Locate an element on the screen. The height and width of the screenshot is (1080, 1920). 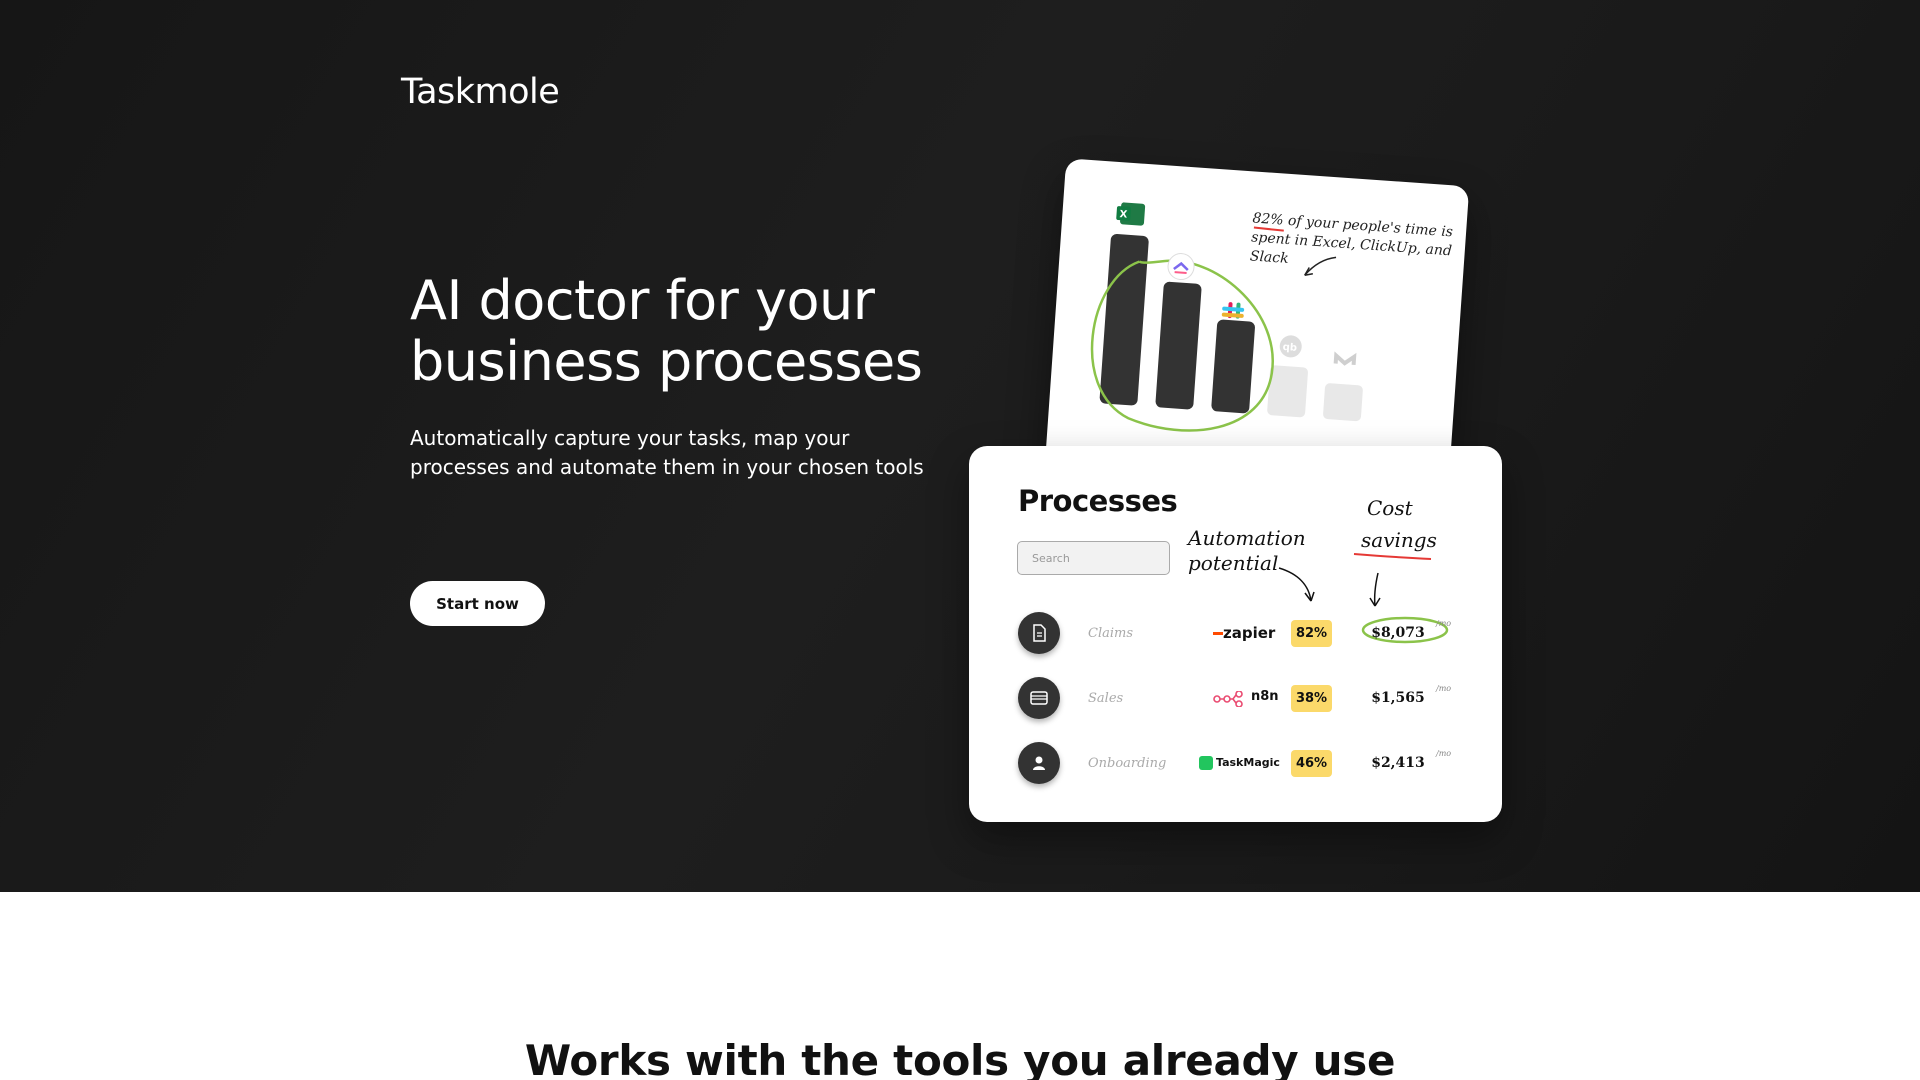
savings-label: savings is located at coordinates (1399, 540).